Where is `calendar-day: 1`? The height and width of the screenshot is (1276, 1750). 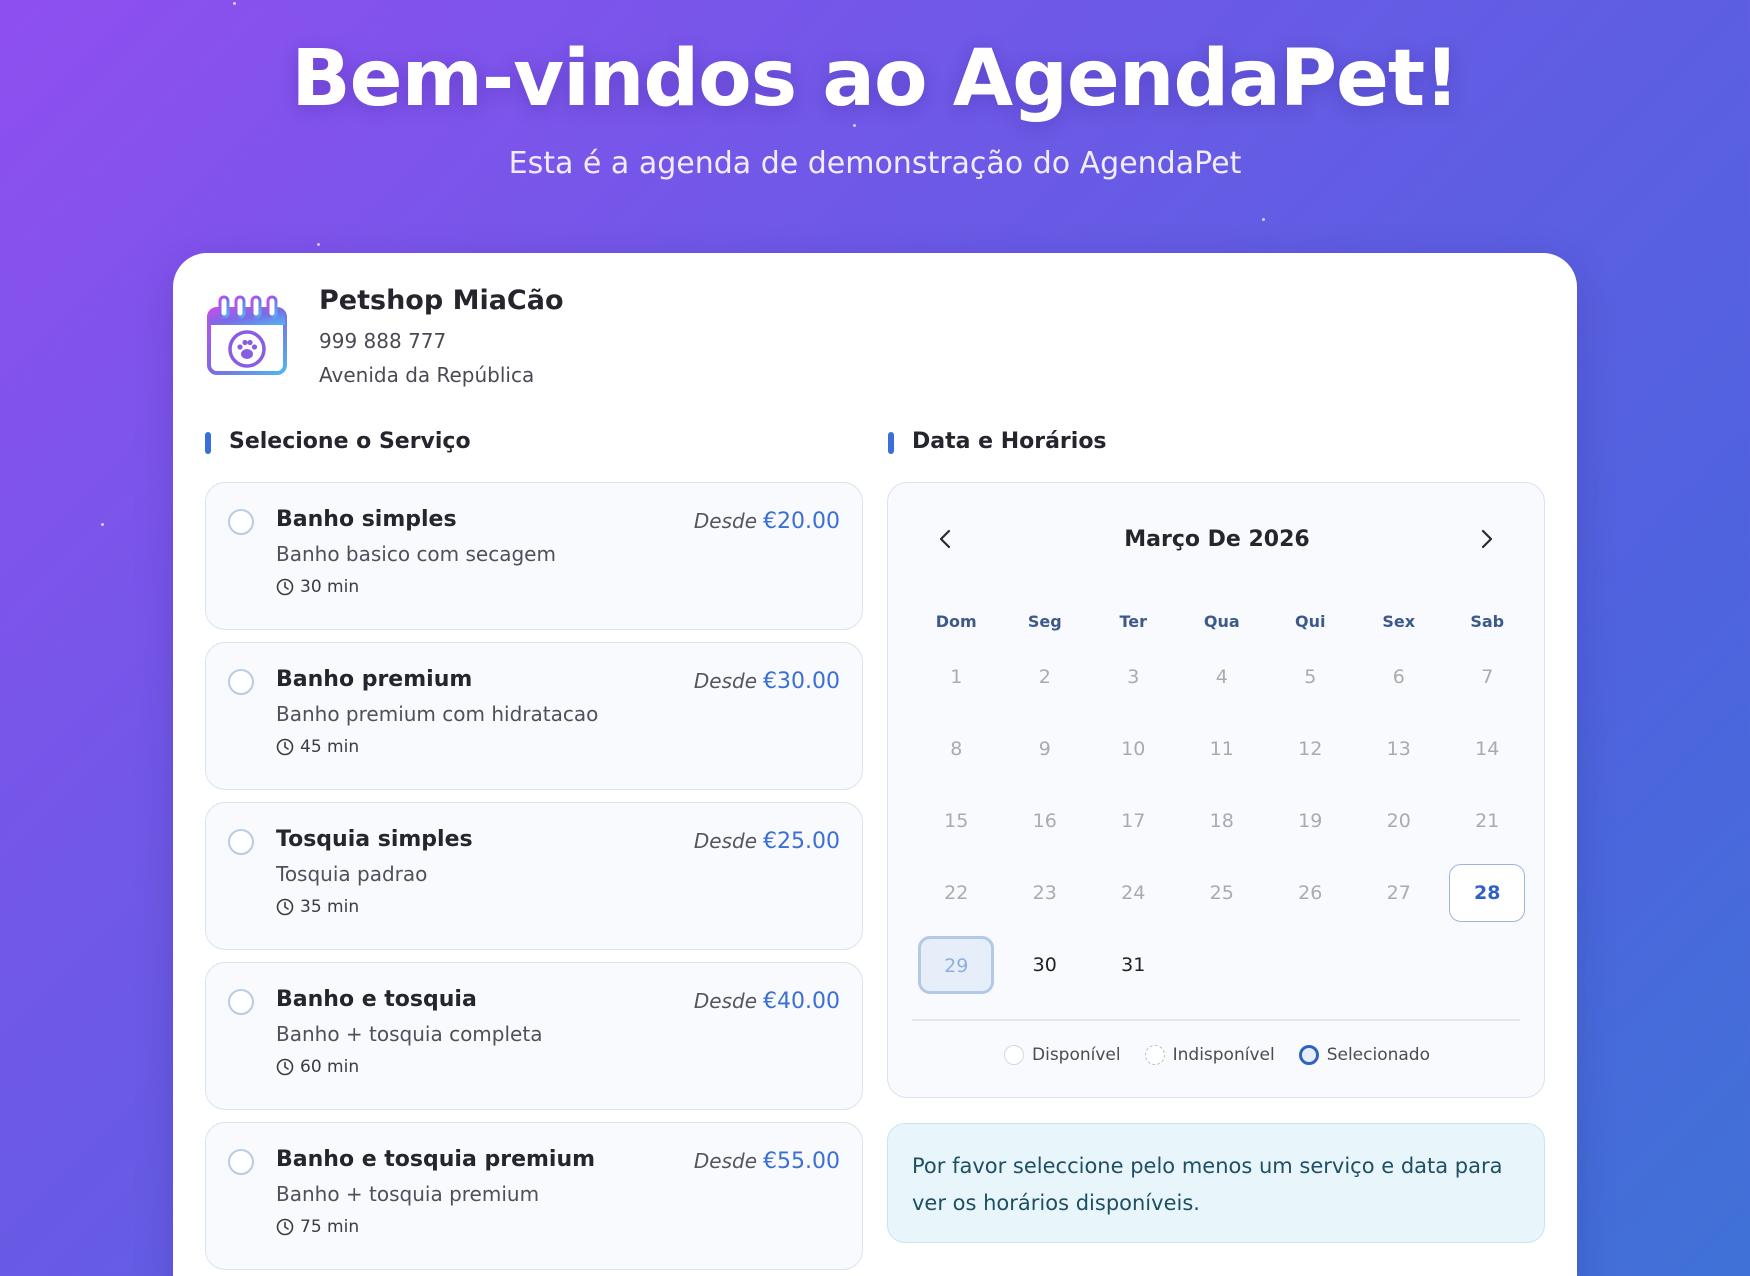
calendar-day: 1 is located at coordinates (956, 677).